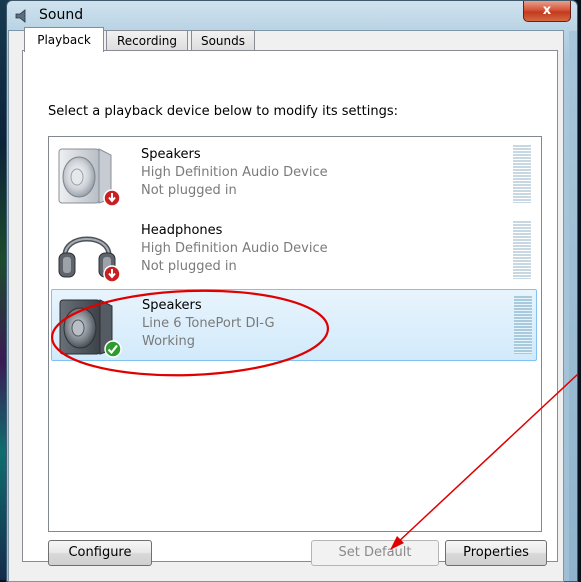  I want to click on window-frame-edge, so click(573, 306).